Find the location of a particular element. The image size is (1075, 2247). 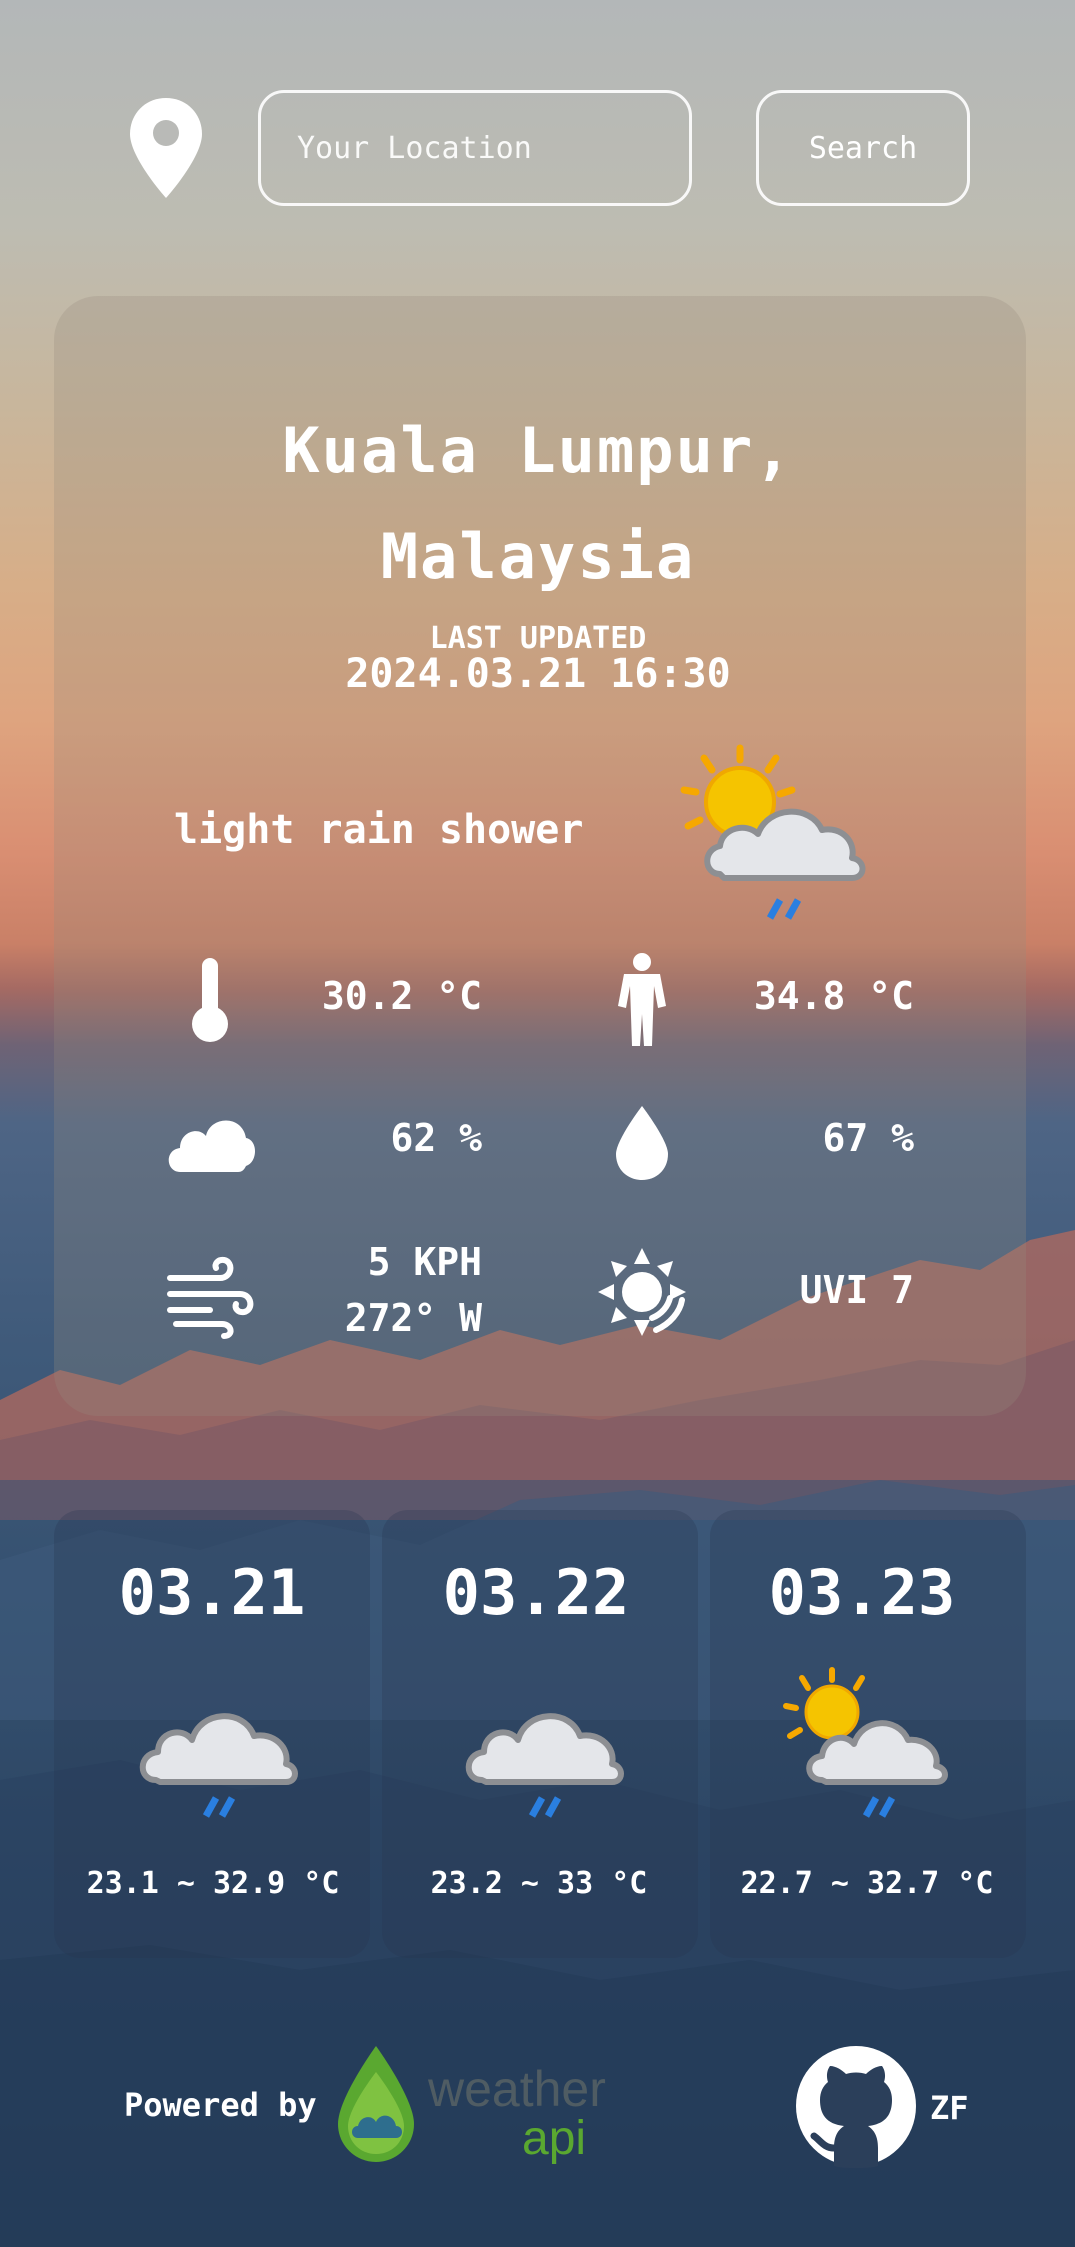

condition-text: light rain shower is located at coordinates (379, 830).